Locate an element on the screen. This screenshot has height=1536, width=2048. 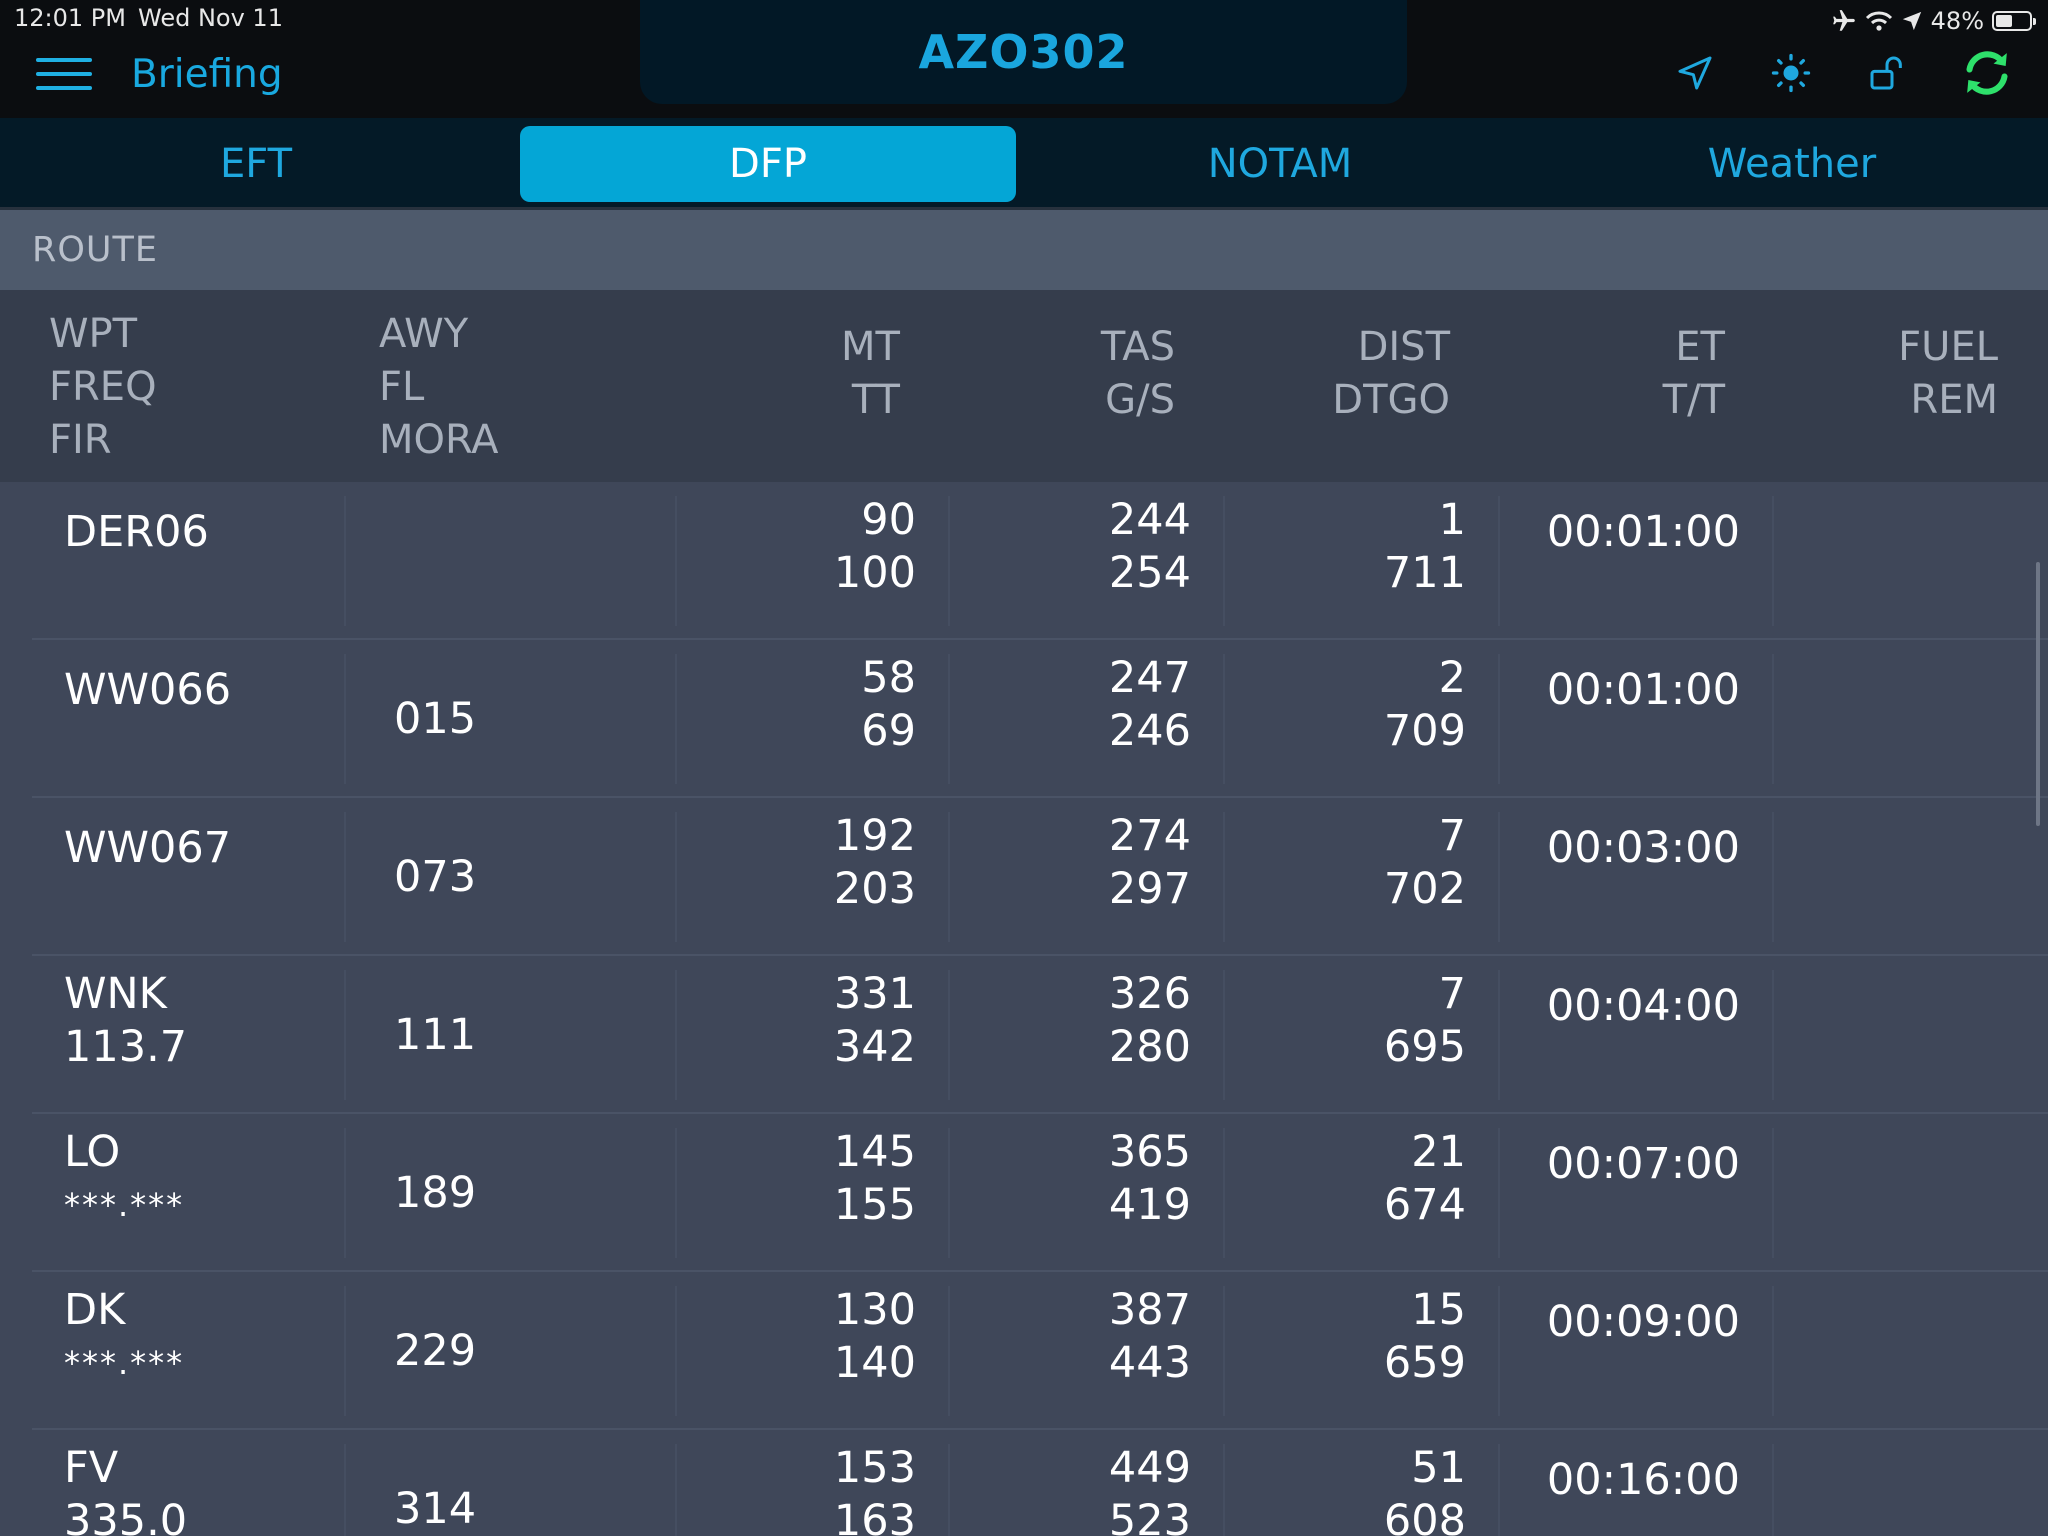
sun-icon is located at coordinates (1791, 73).